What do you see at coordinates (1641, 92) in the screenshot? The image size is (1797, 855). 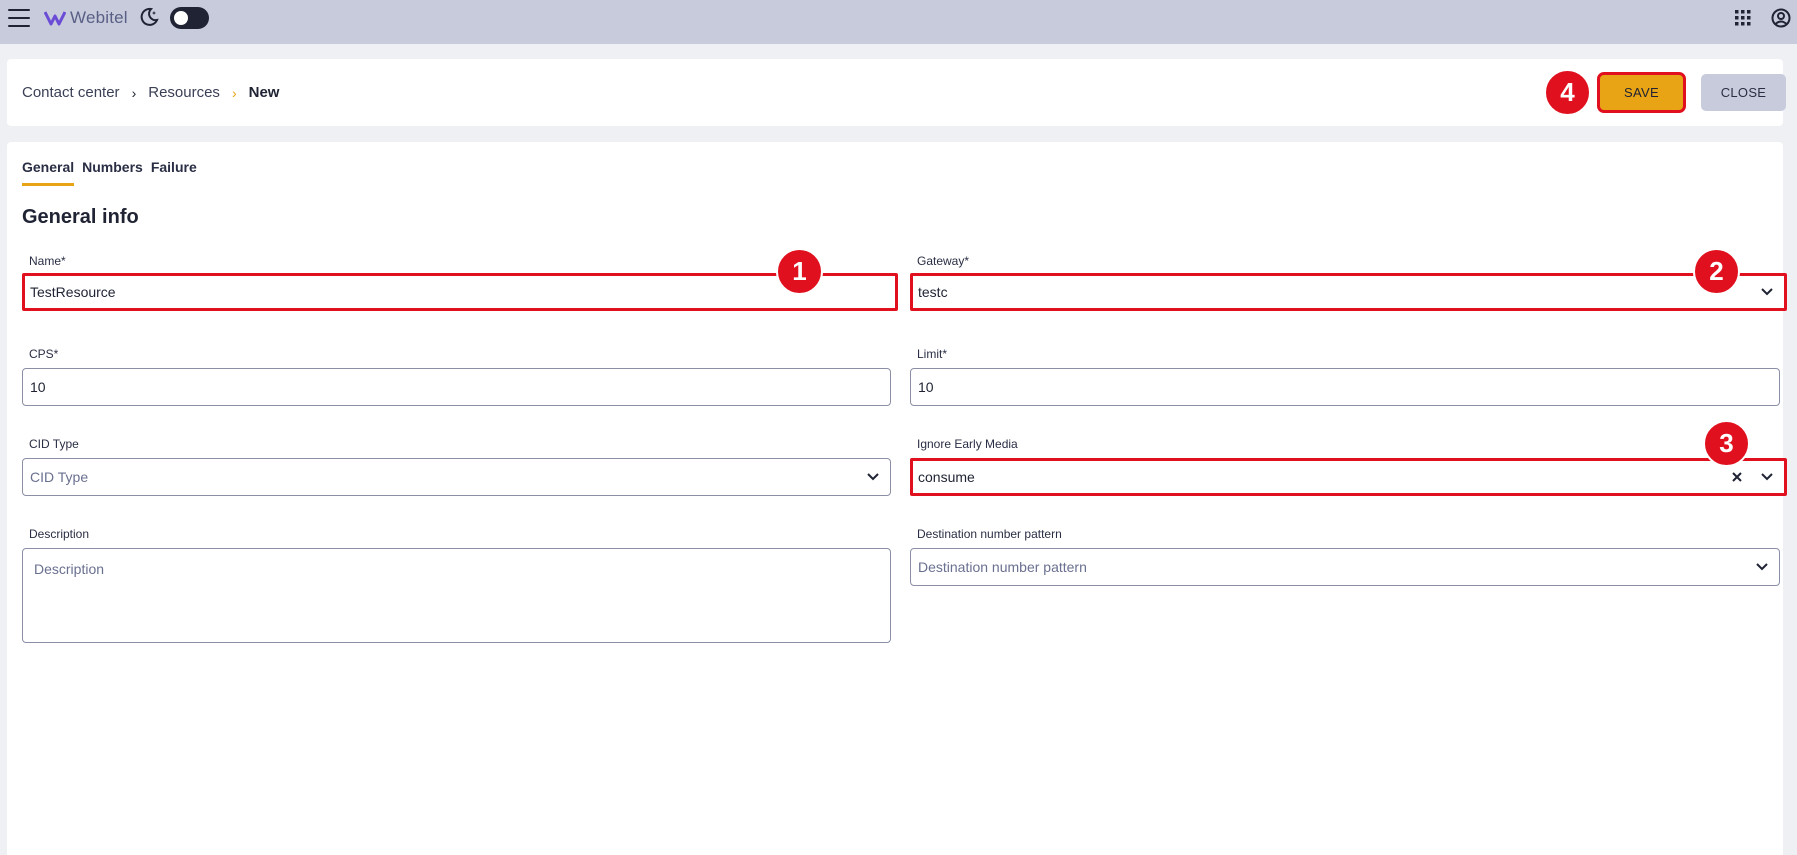 I see `save-button: SAVE` at bounding box center [1641, 92].